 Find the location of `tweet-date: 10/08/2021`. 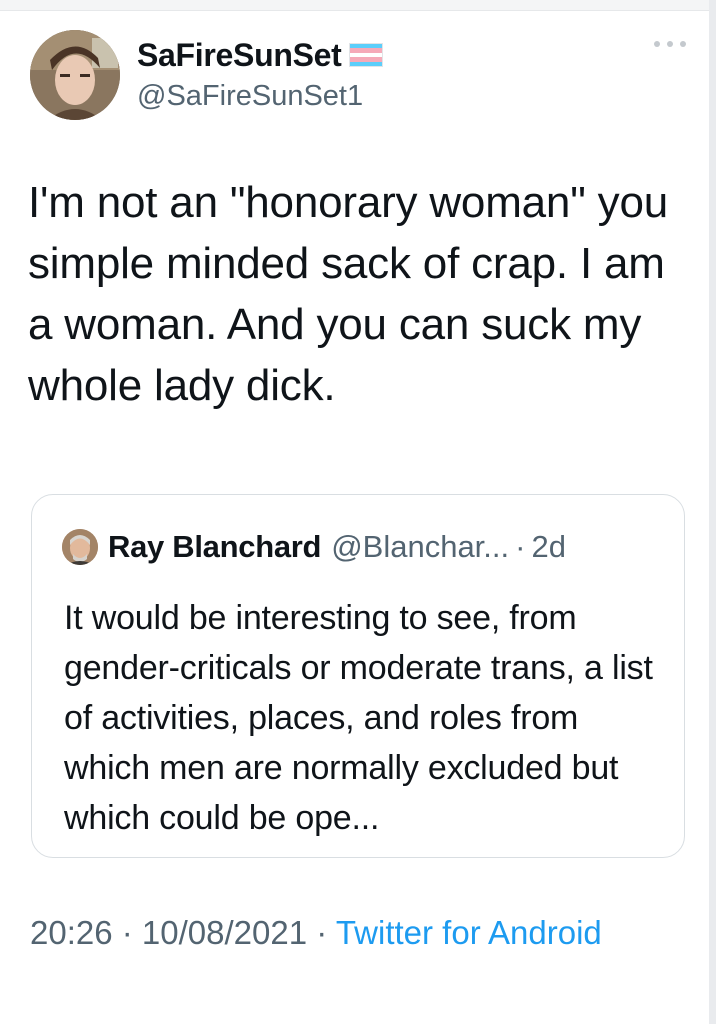

tweet-date: 10/08/2021 is located at coordinates (224, 932).